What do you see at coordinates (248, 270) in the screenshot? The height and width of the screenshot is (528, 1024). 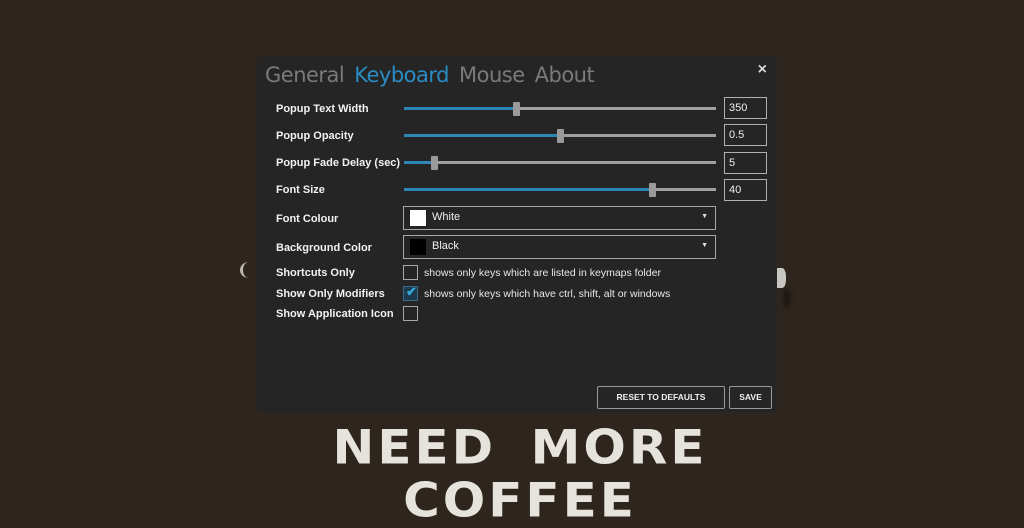 I see `background-mug-left` at bounding box center [248, 270].